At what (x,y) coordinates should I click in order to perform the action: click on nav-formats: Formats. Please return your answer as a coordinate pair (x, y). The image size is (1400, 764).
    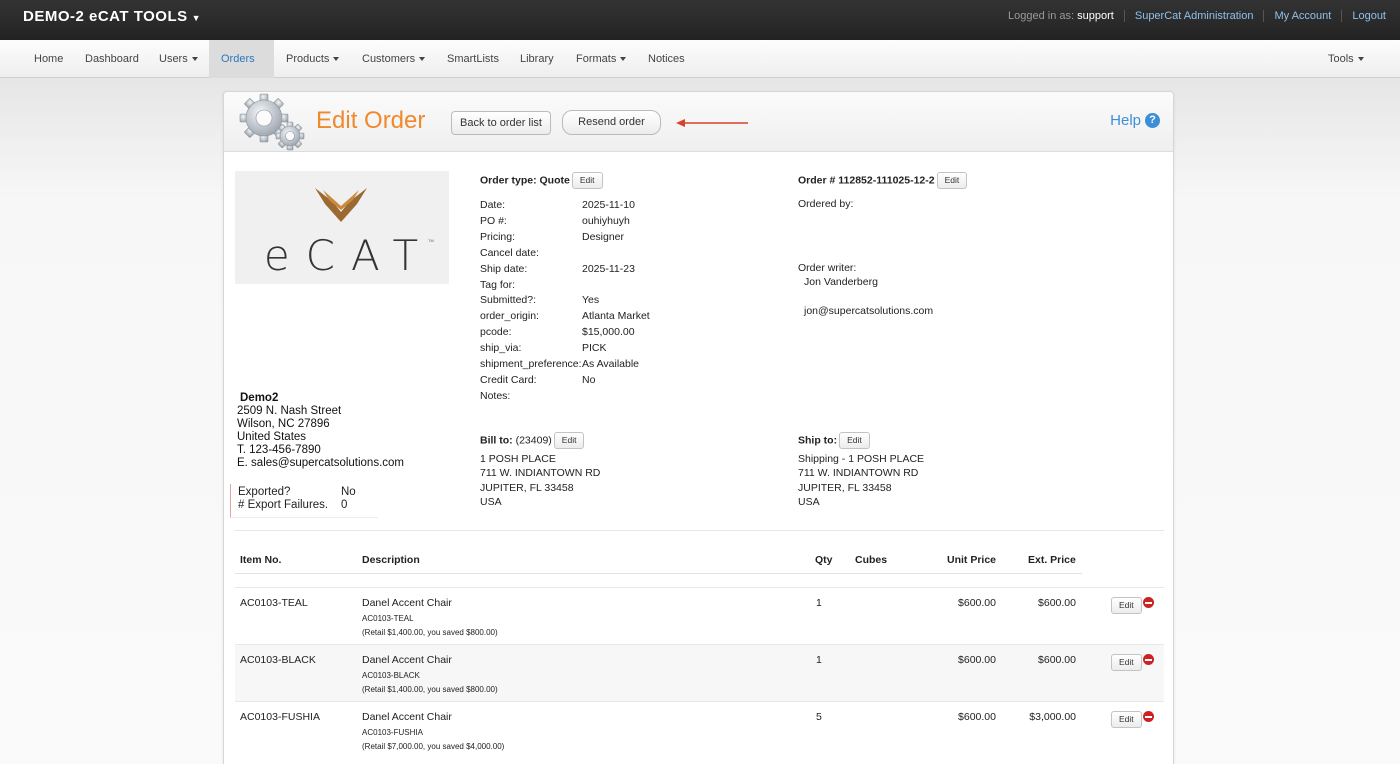
    Looking at the image, I should click on (601, 59).